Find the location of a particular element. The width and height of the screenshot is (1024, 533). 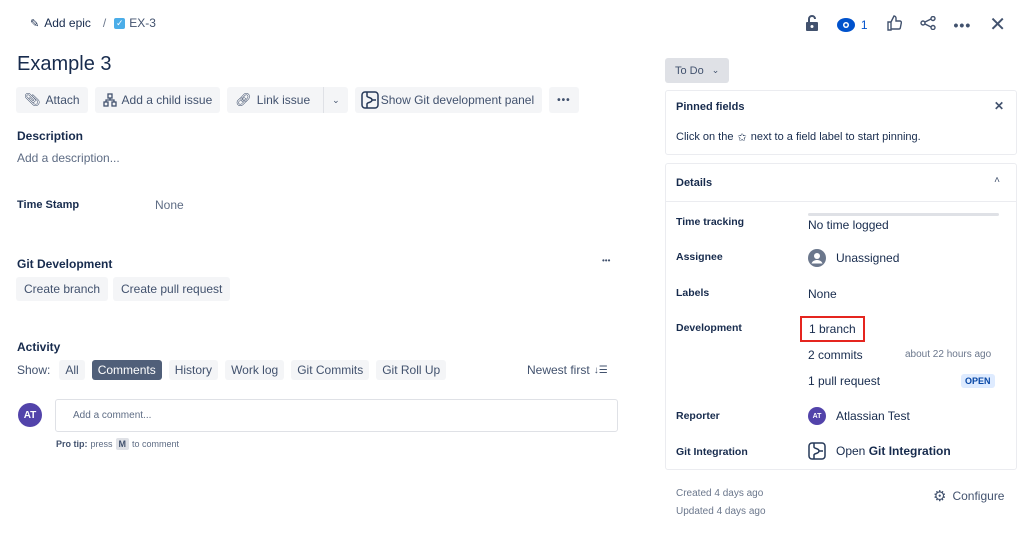

git-development-more-icon: ••• is located at coordinates (606, 260).